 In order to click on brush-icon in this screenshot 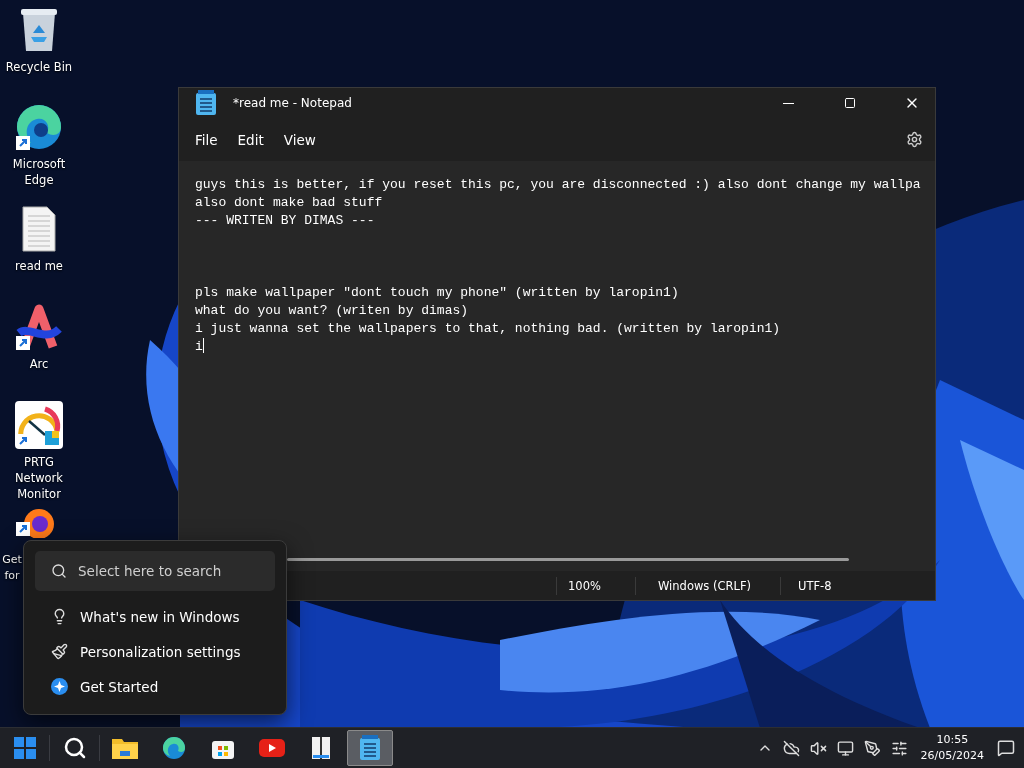, I will do `click(59, 651)`.